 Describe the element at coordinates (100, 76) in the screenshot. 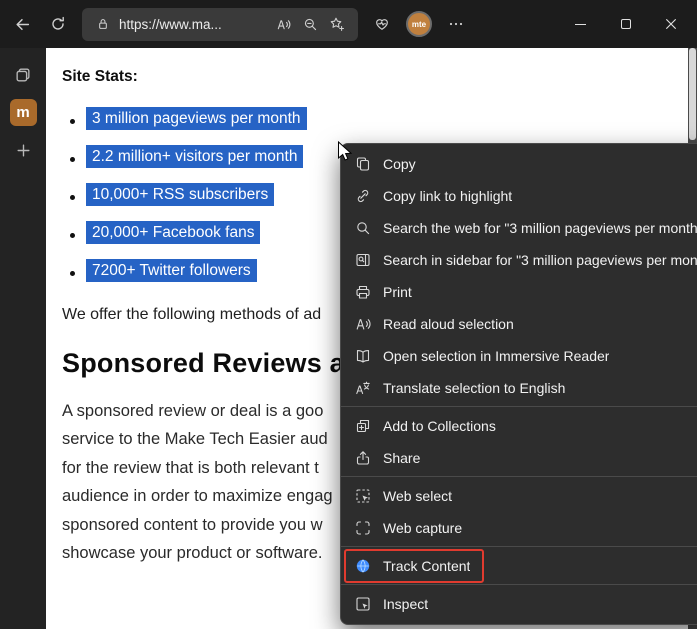

I see `site-stats-heading: Site Stats:` at that location.